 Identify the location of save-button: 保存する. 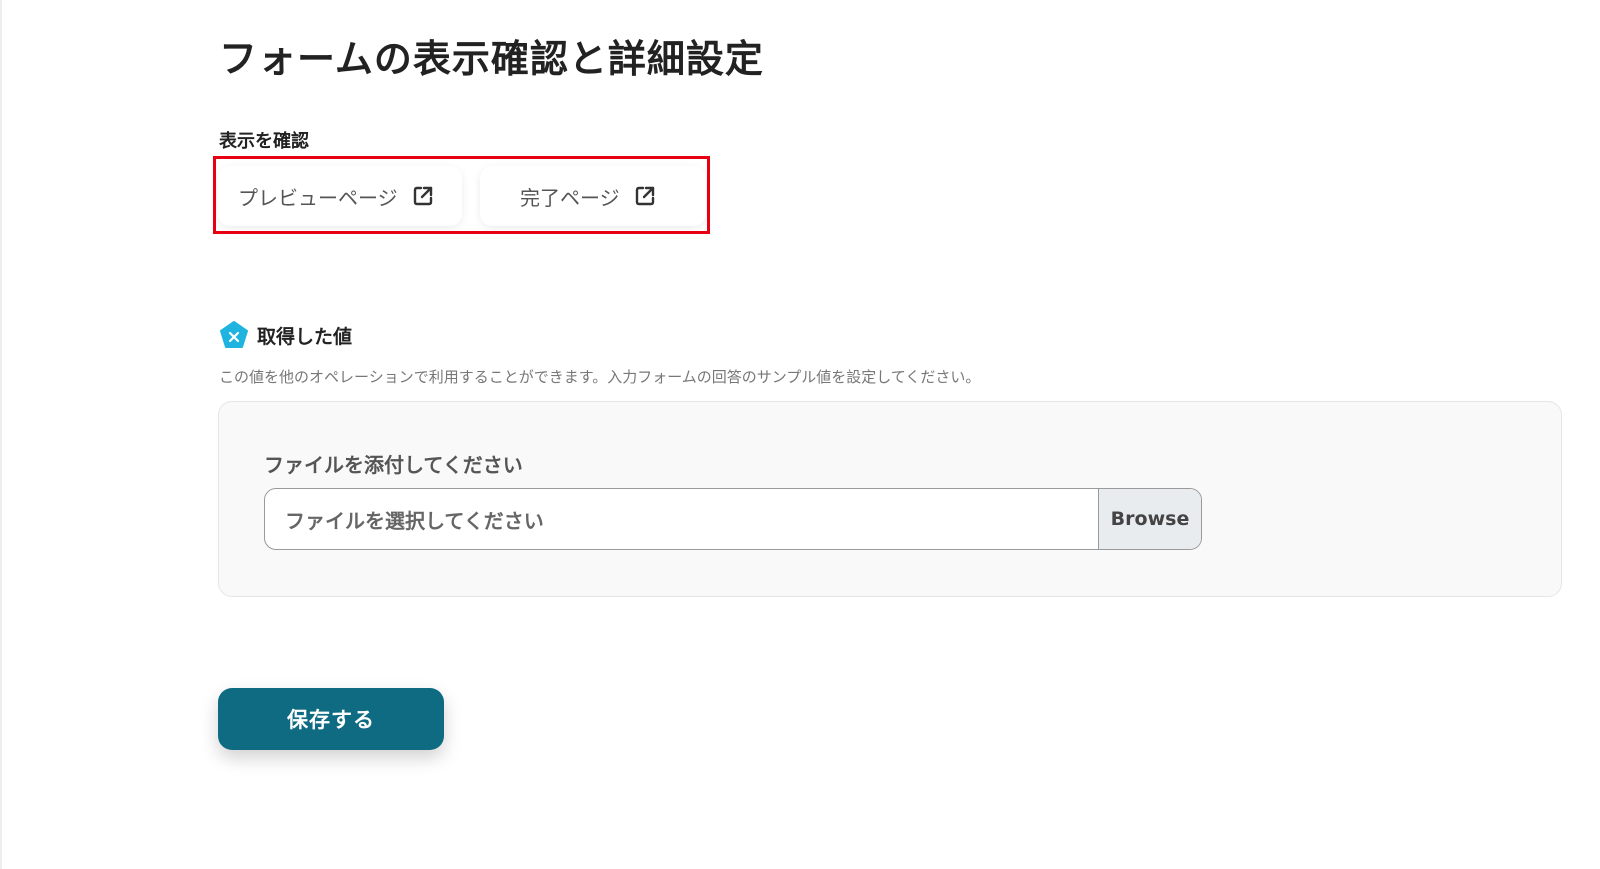
(331, 719).